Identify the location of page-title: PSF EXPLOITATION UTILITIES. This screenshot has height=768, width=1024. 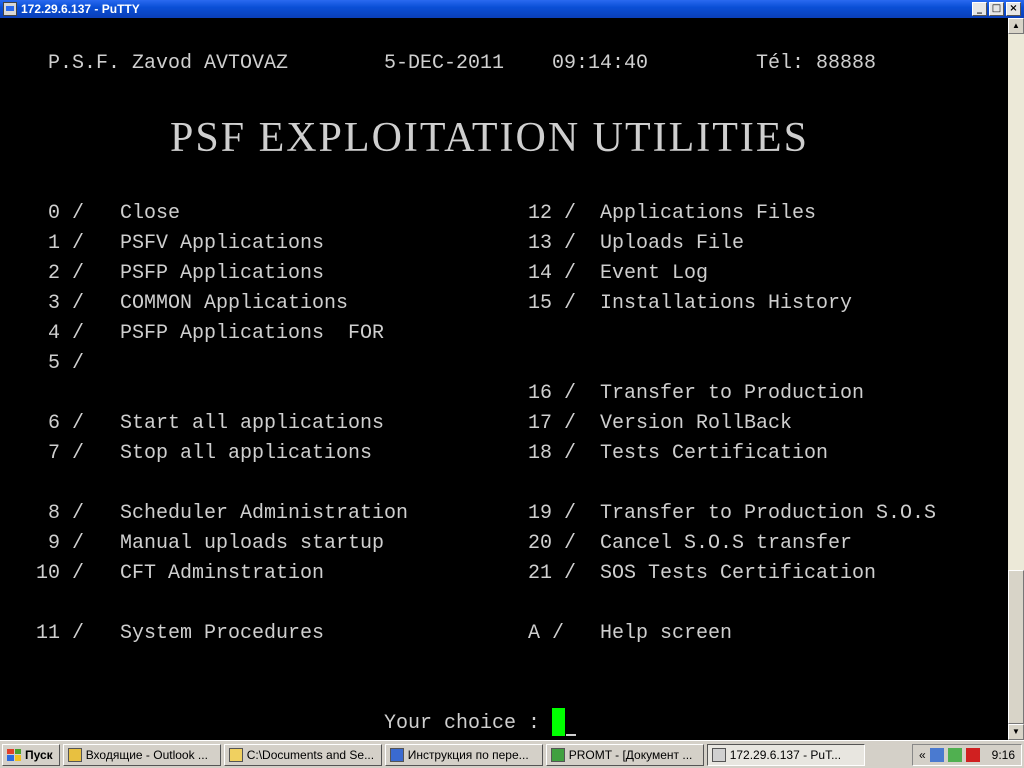
(489, 138).